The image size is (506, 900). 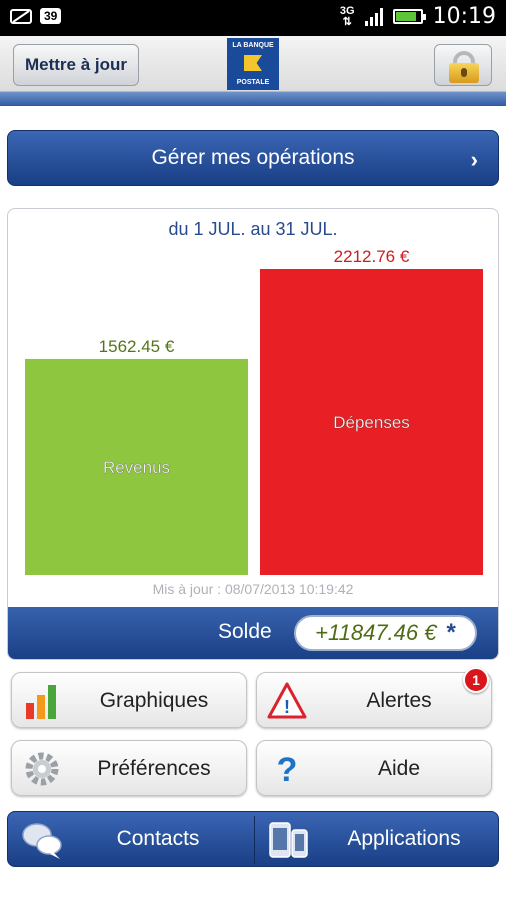 I want to click on balance-pill: +11847.46 € *, so click(x=385, y=633).